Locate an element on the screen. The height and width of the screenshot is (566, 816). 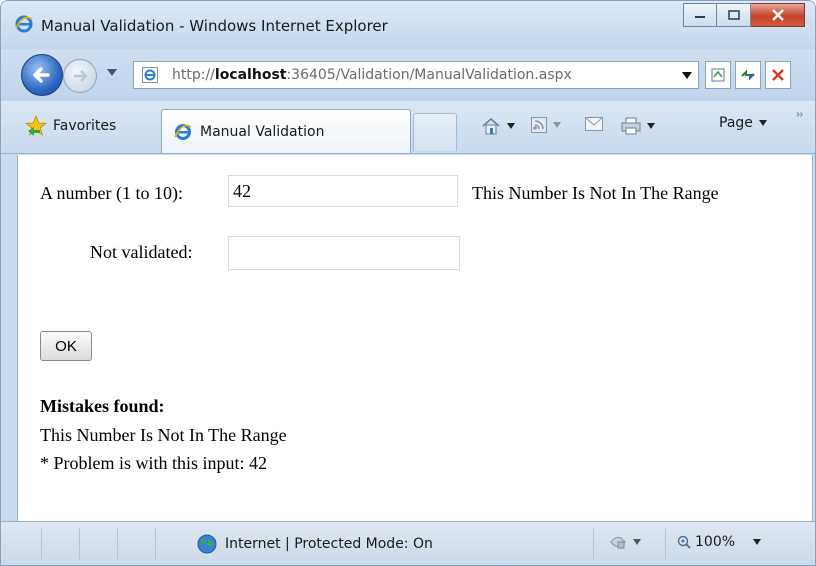
read-mail-button is located at coordinates (594, 124).